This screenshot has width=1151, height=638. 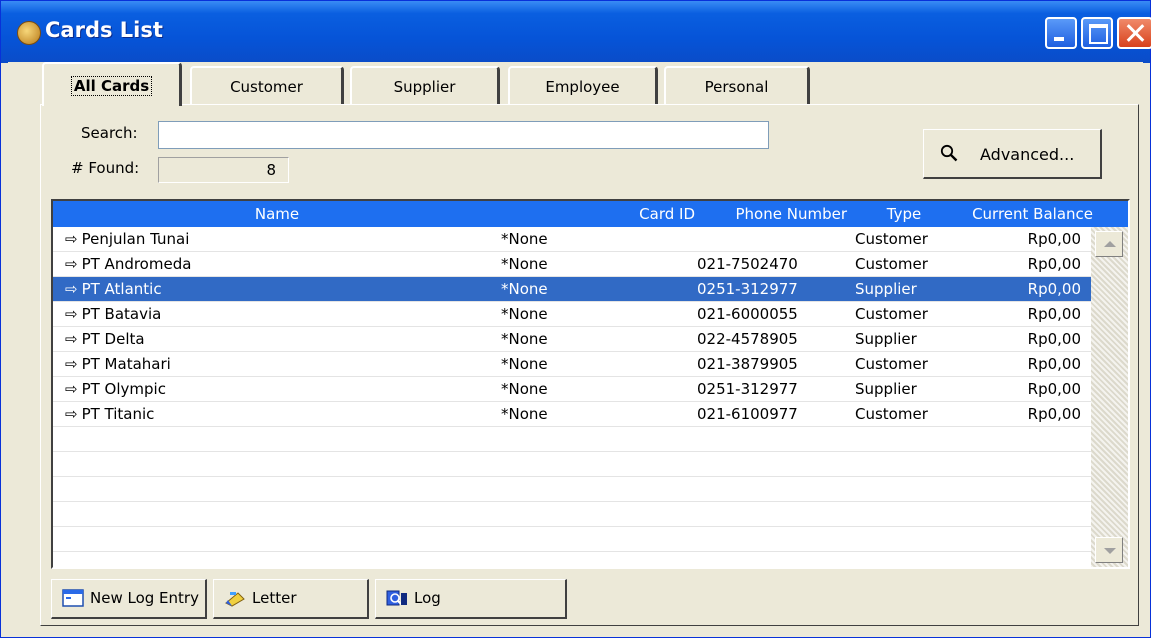 What do you see at coordinates (747, 314) in the screenshot?
I see `cell-phone: 021-6000055` at bounding box center [747, 314].